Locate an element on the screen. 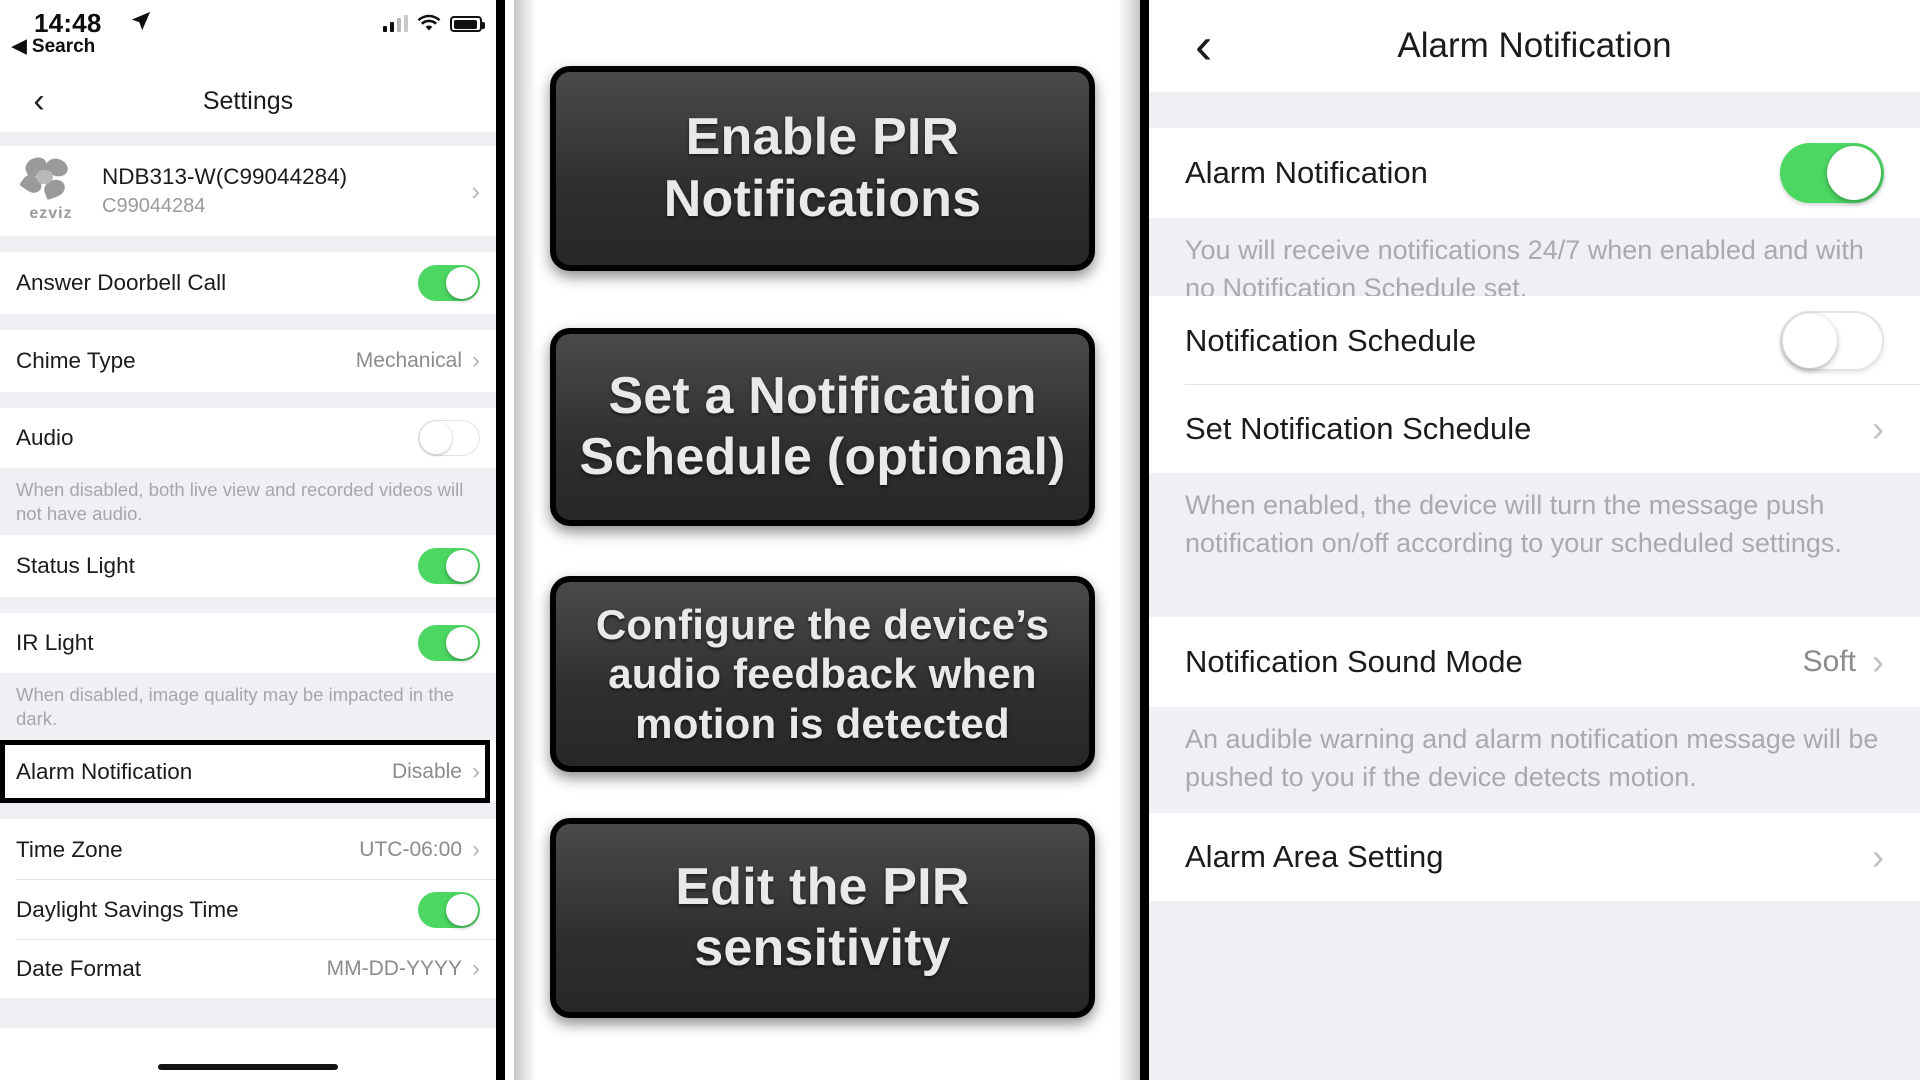 The width and height of the screenshot is (1920, 1080). row-label: Status Light is located at coordinates (75, 565).